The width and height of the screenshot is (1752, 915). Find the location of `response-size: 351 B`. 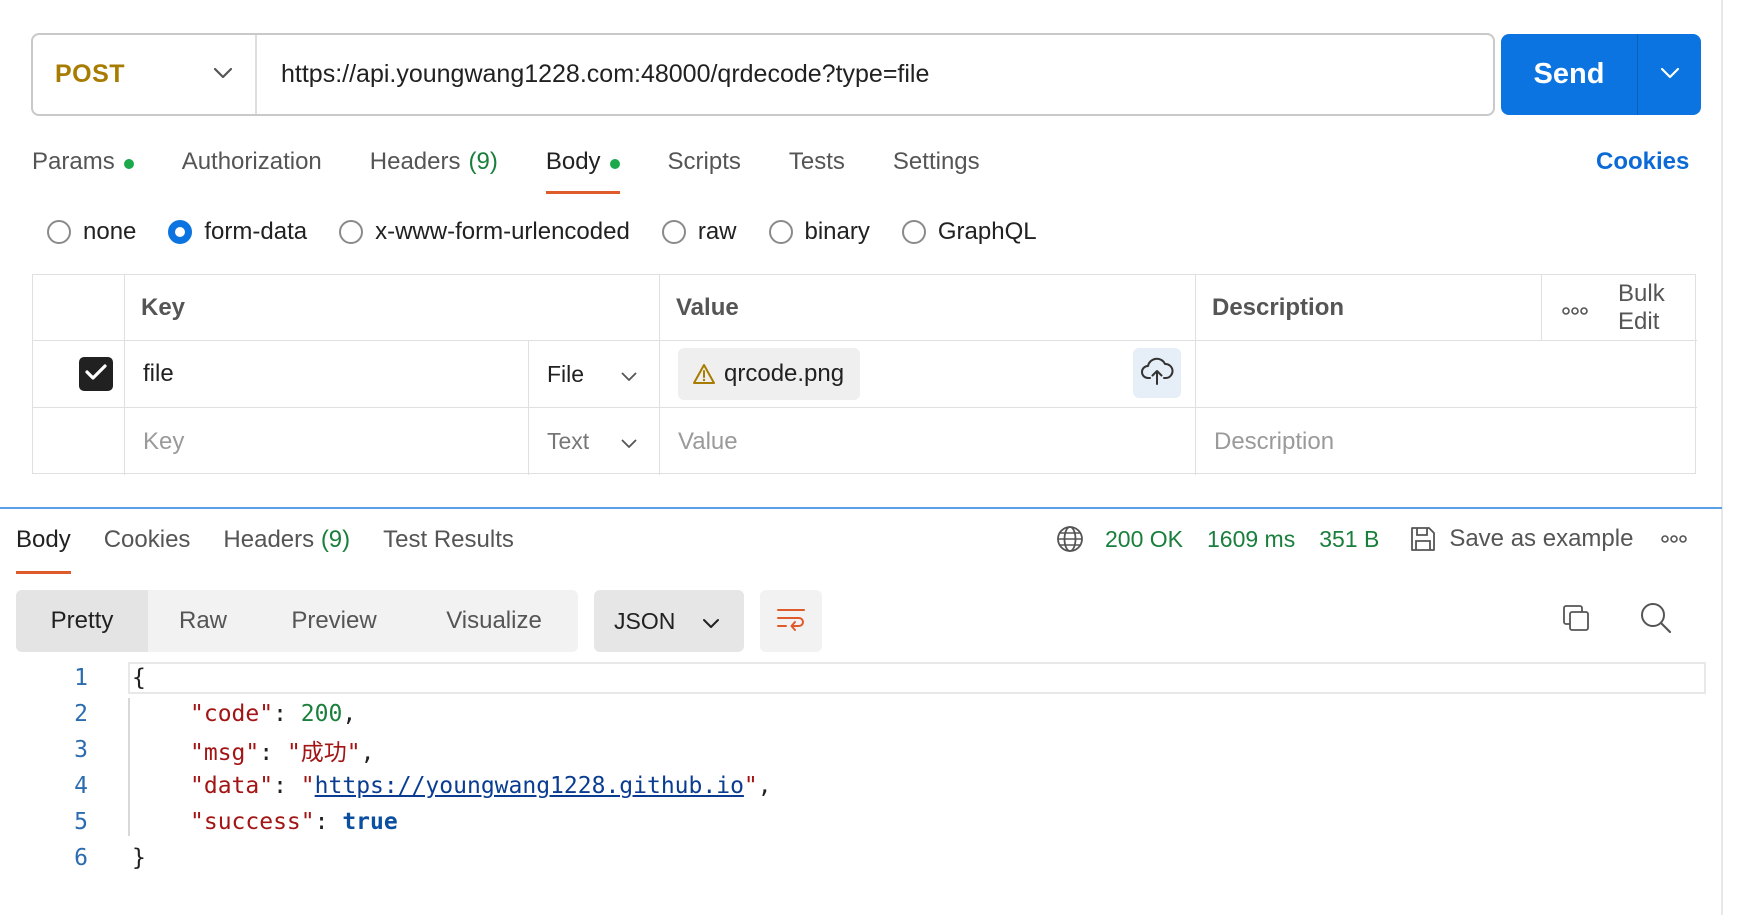

response-size: 351 B is located at coordinates (1349, 539).